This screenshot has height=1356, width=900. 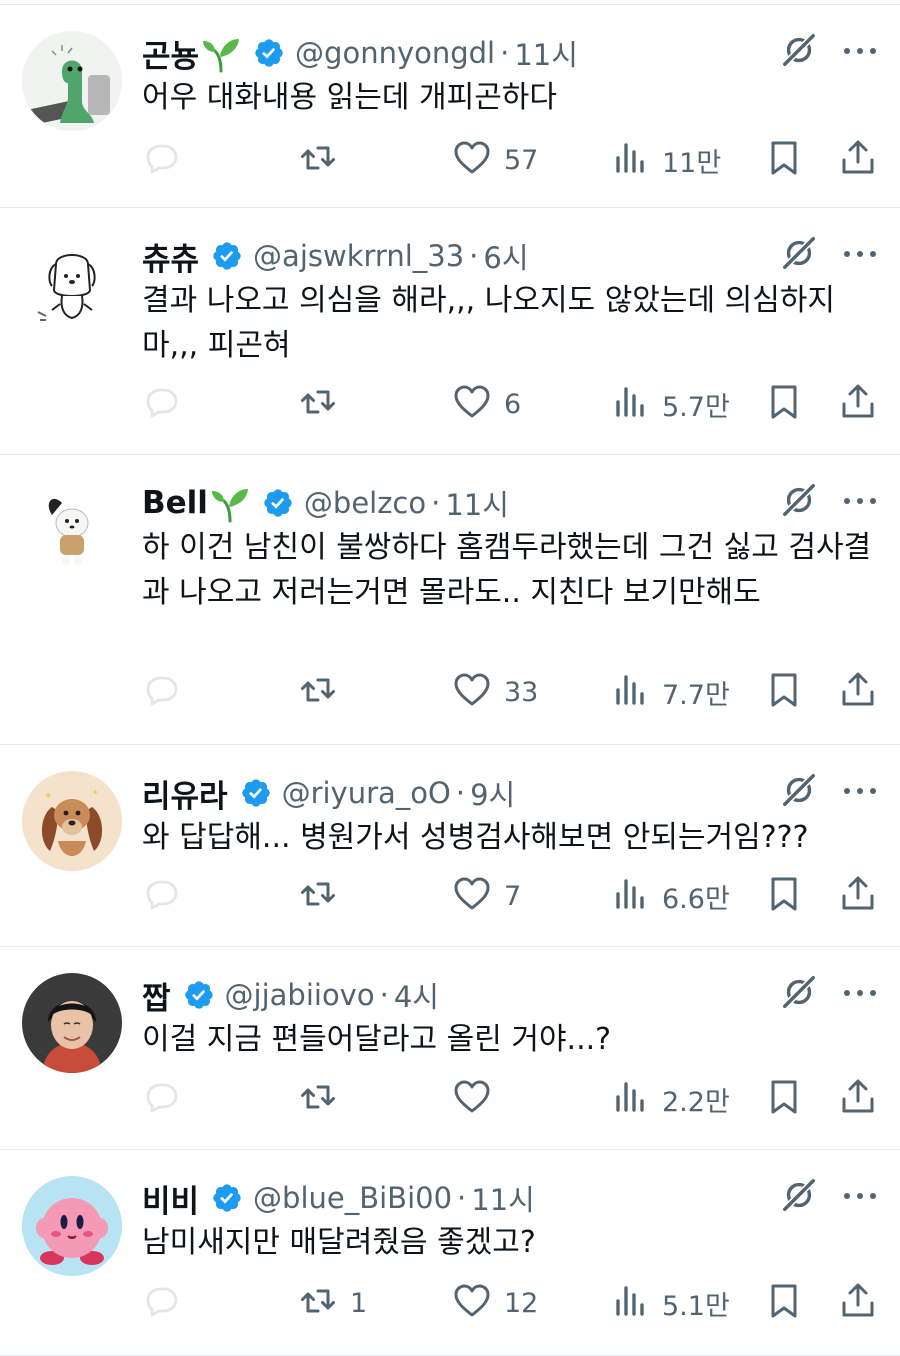 I want to click on like-button: 6, so click(x=486, y=404).